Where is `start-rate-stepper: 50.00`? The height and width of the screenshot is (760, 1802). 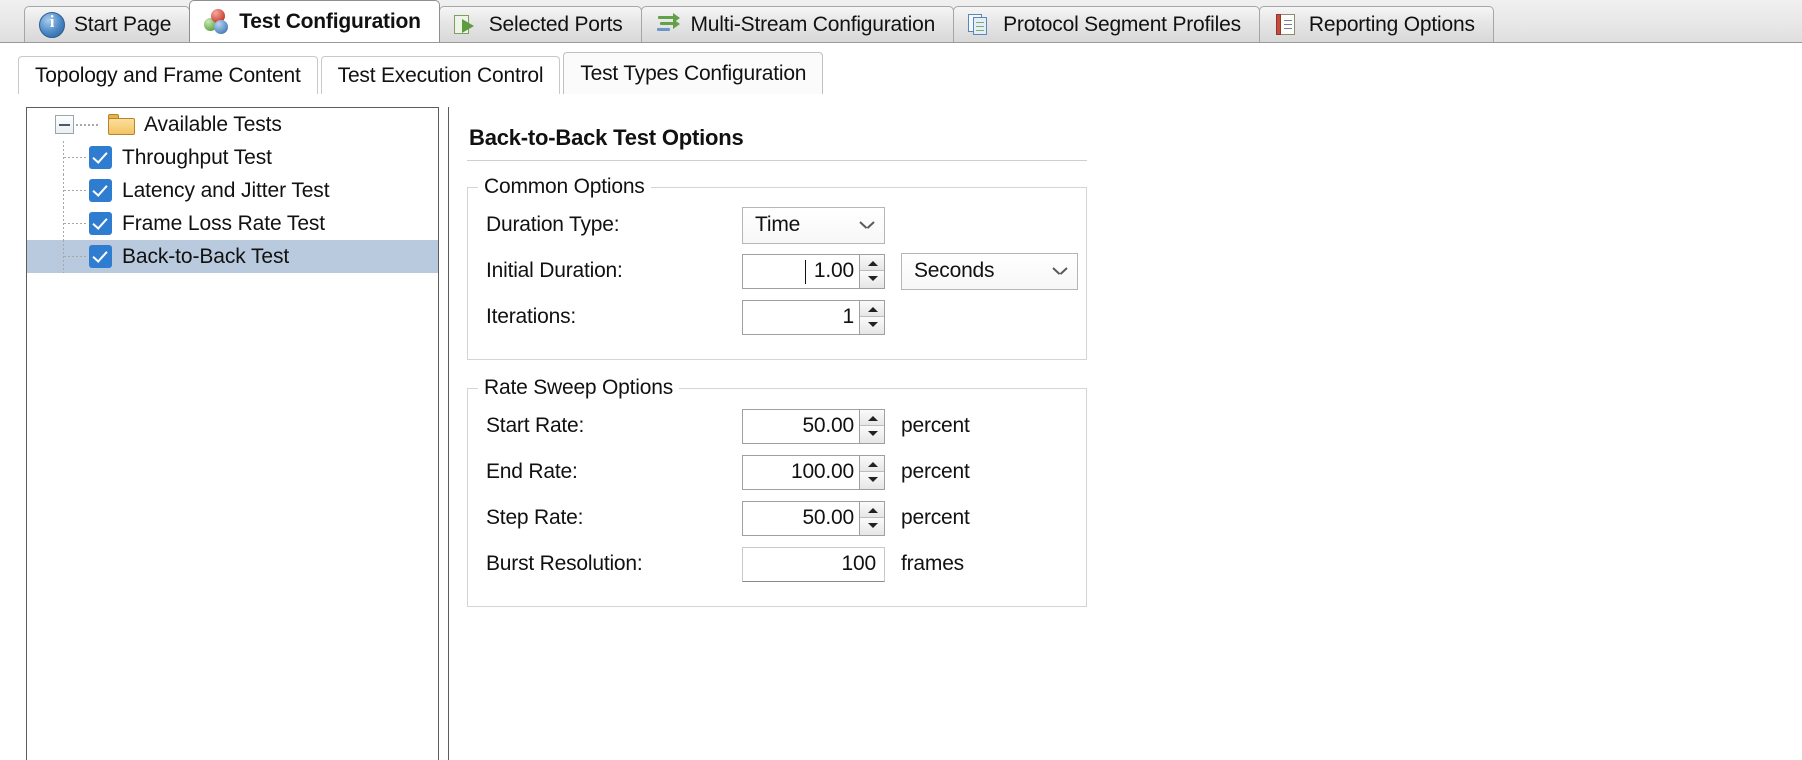
start-rate-stepper: 50.00 is located at coordinates (813, 426).